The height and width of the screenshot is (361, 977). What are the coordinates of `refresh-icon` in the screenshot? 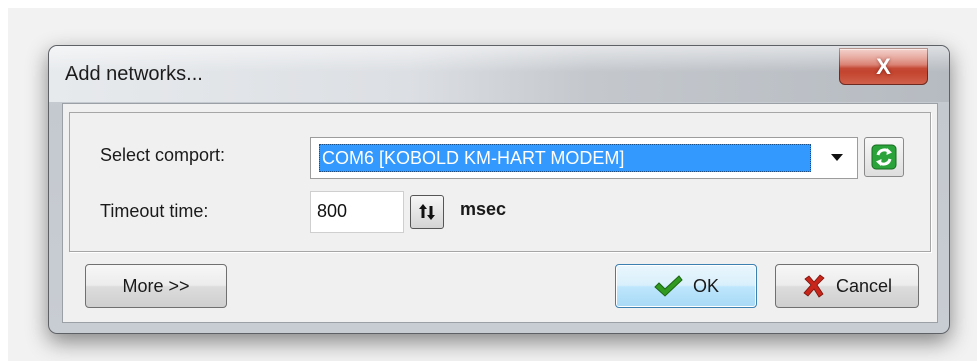 It's located at (884, 157).